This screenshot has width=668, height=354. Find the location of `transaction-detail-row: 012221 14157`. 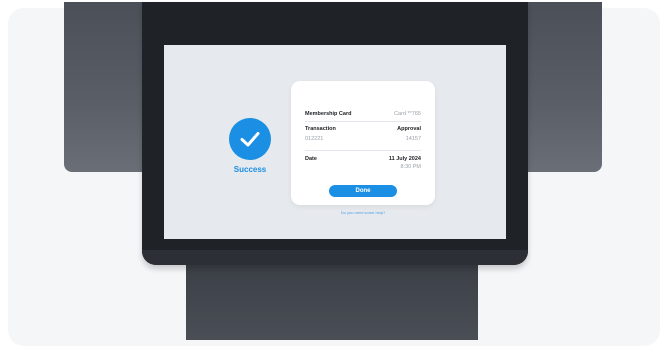

transaction-detail-row: 012221 14157 is located at coordinates (363, 139).